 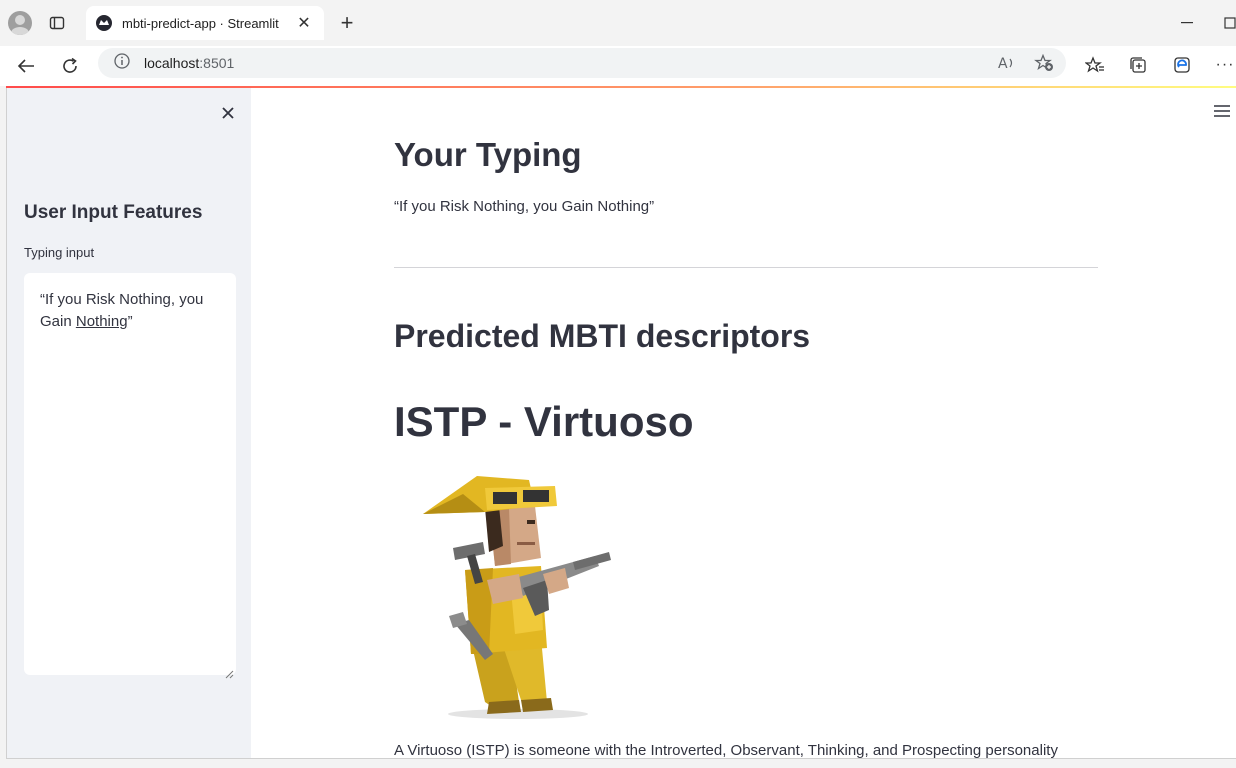 I want to click on sidebar-title: User Input Features, so click(x=113, y=212).